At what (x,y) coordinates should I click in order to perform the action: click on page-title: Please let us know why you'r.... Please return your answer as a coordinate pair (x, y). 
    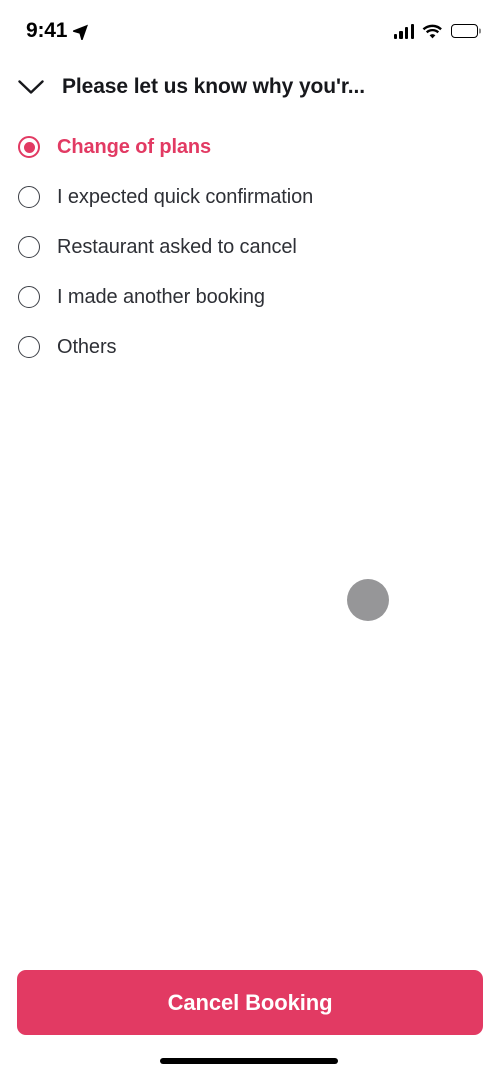
    Looking at the image, I should click on (213, 86).